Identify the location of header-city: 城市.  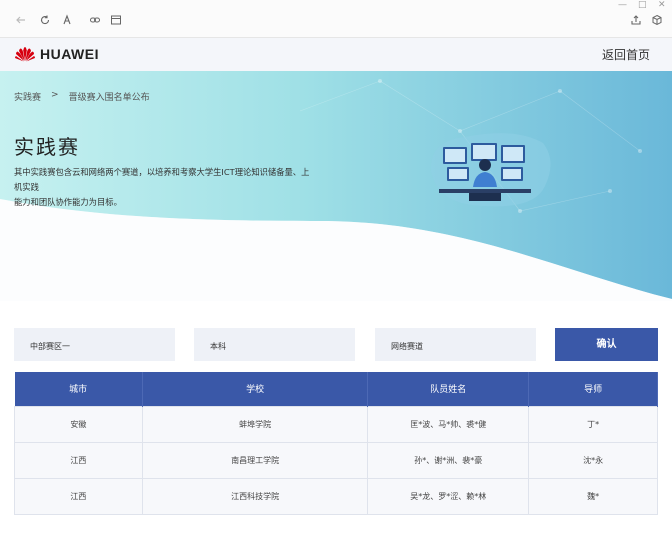
(78, 389).